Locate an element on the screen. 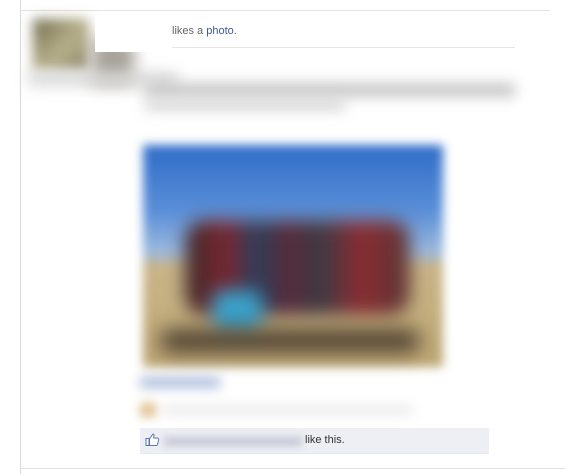 The height and width of the screenshot is (474, 565). photo-caption-redacted-line2 is located at coordinates (245, 105).